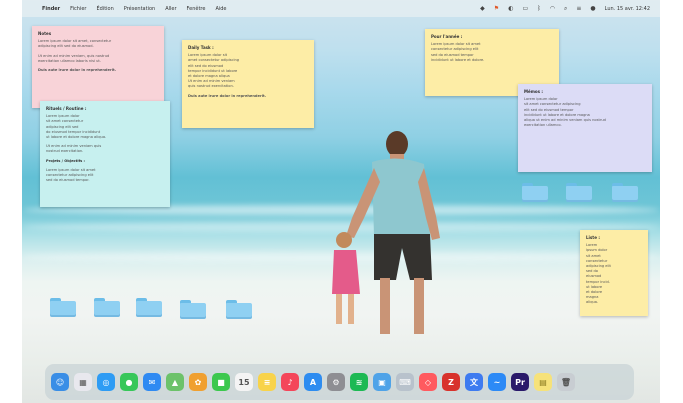 The image size is (683, 403). I want to click on dock-icon-safari: ◎, so click(106, 382).